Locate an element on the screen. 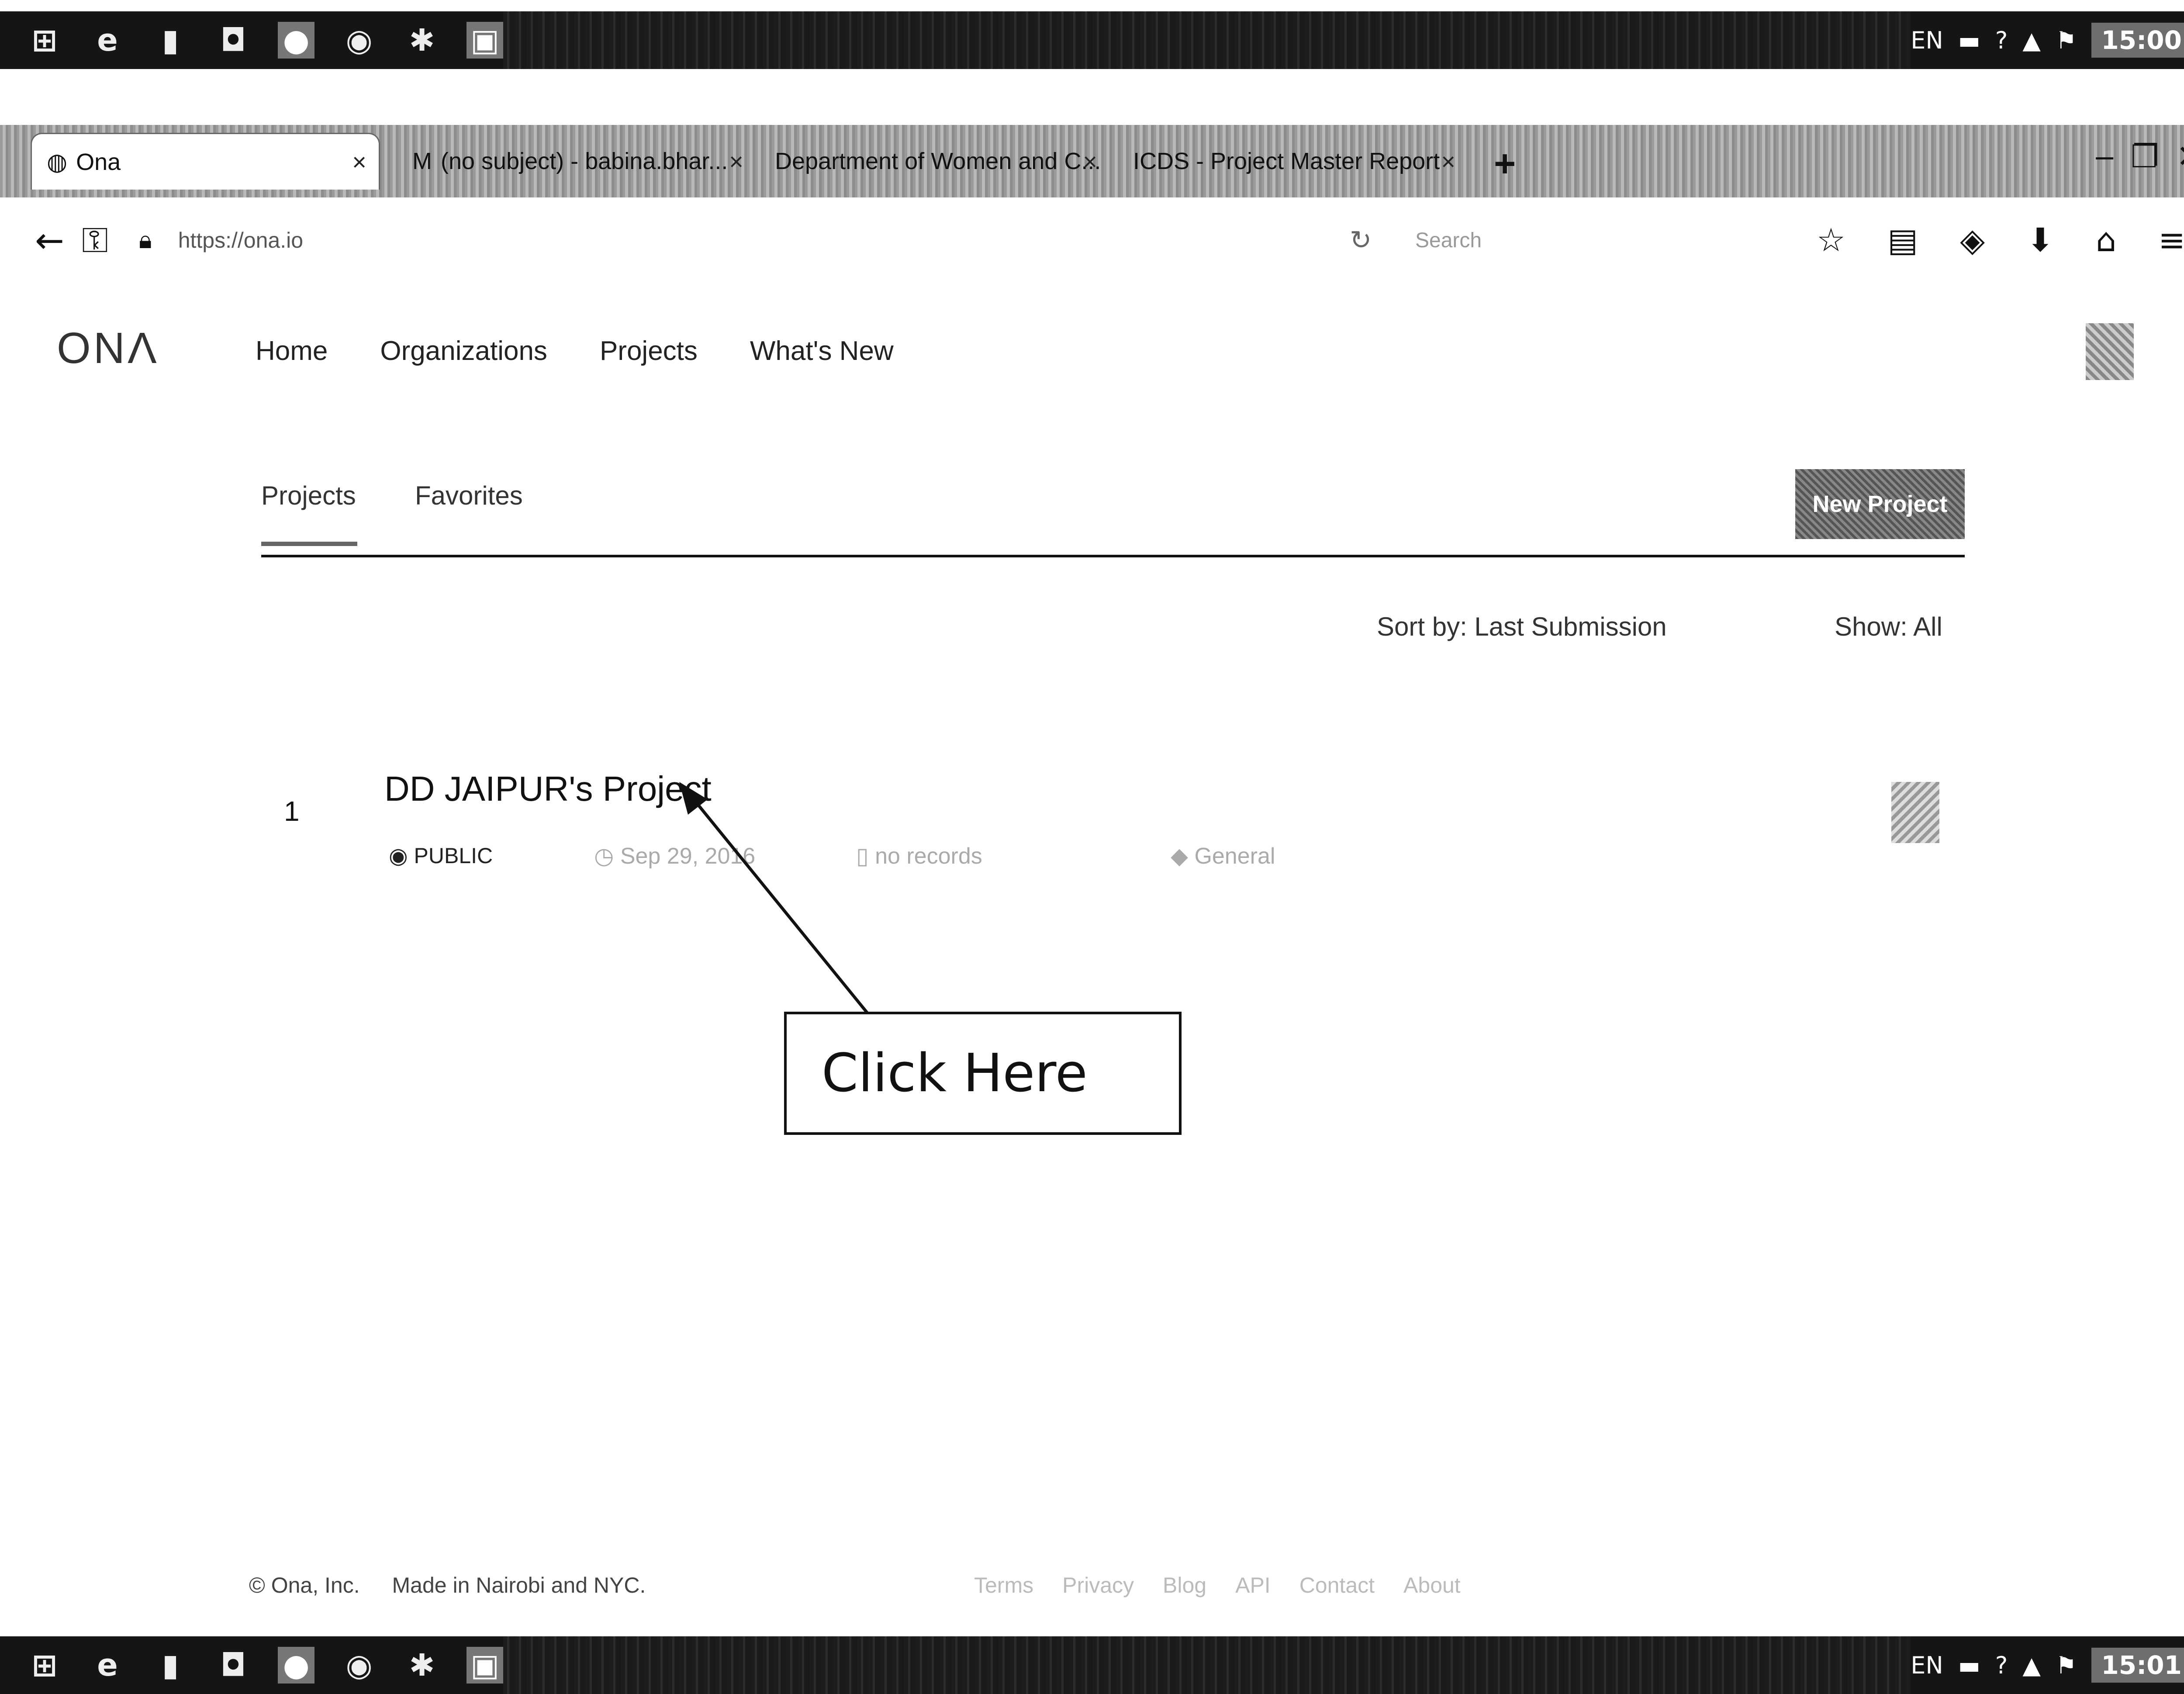  footer-link-blog: Blog is located at coordinates (1184, 1586).